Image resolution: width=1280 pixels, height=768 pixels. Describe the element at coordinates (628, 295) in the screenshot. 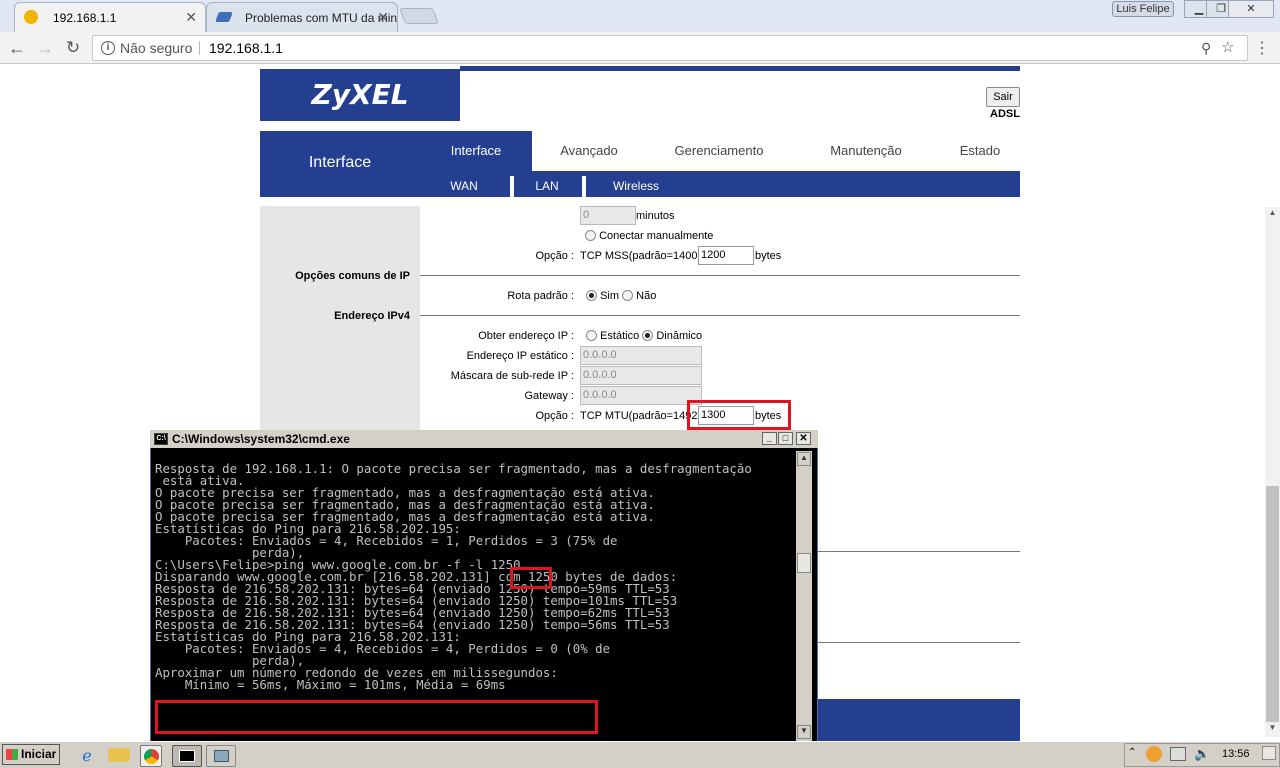

I see `route-no-radio` at that location.